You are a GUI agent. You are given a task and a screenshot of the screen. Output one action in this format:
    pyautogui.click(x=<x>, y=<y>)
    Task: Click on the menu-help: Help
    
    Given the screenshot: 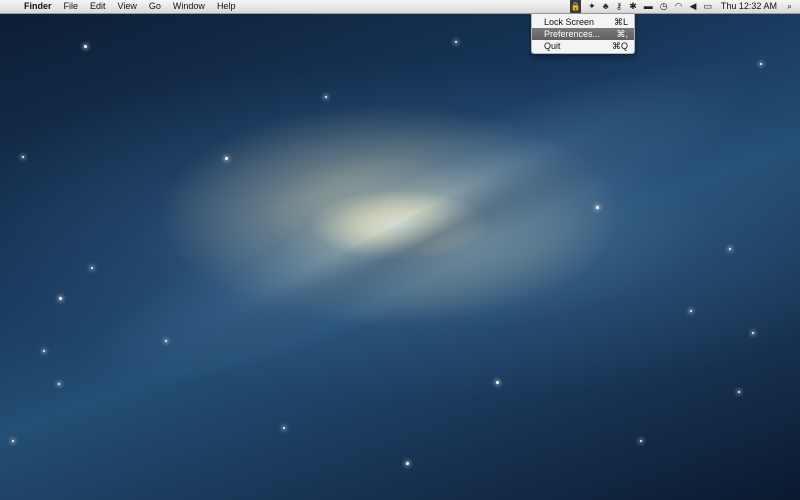 What is the action you would take?
    pyautogui.click(x=226, y=6)
    